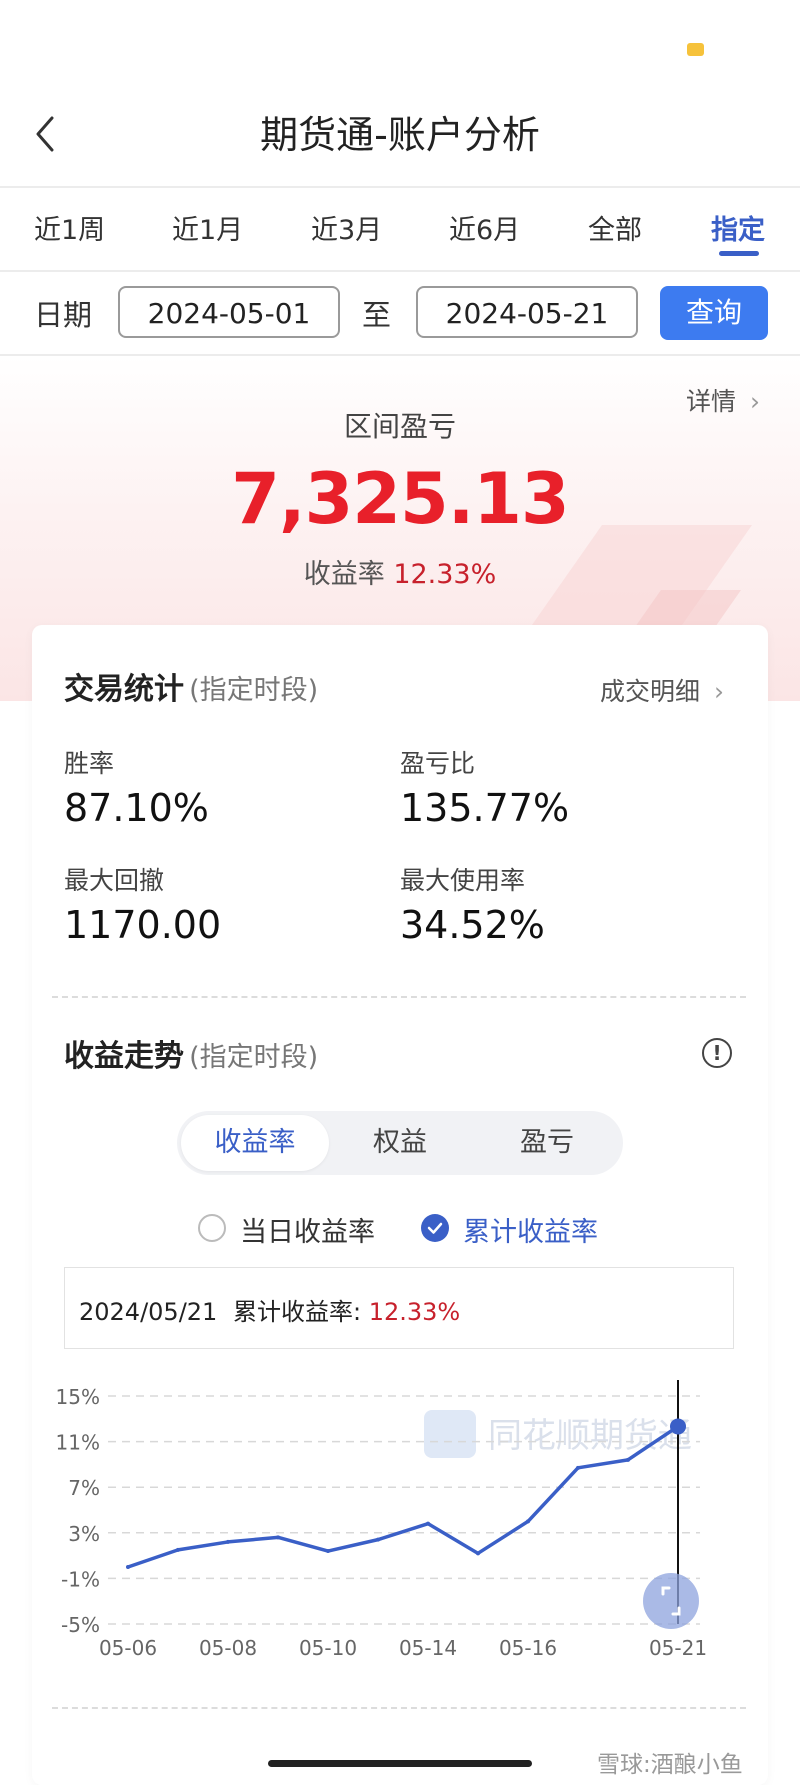 The height and width of the screenshot is (1785, 800). What do you see at coordinates (377, 315) in the screenshot?
I see `date-separator: 至` at bounding box center [377, 315].